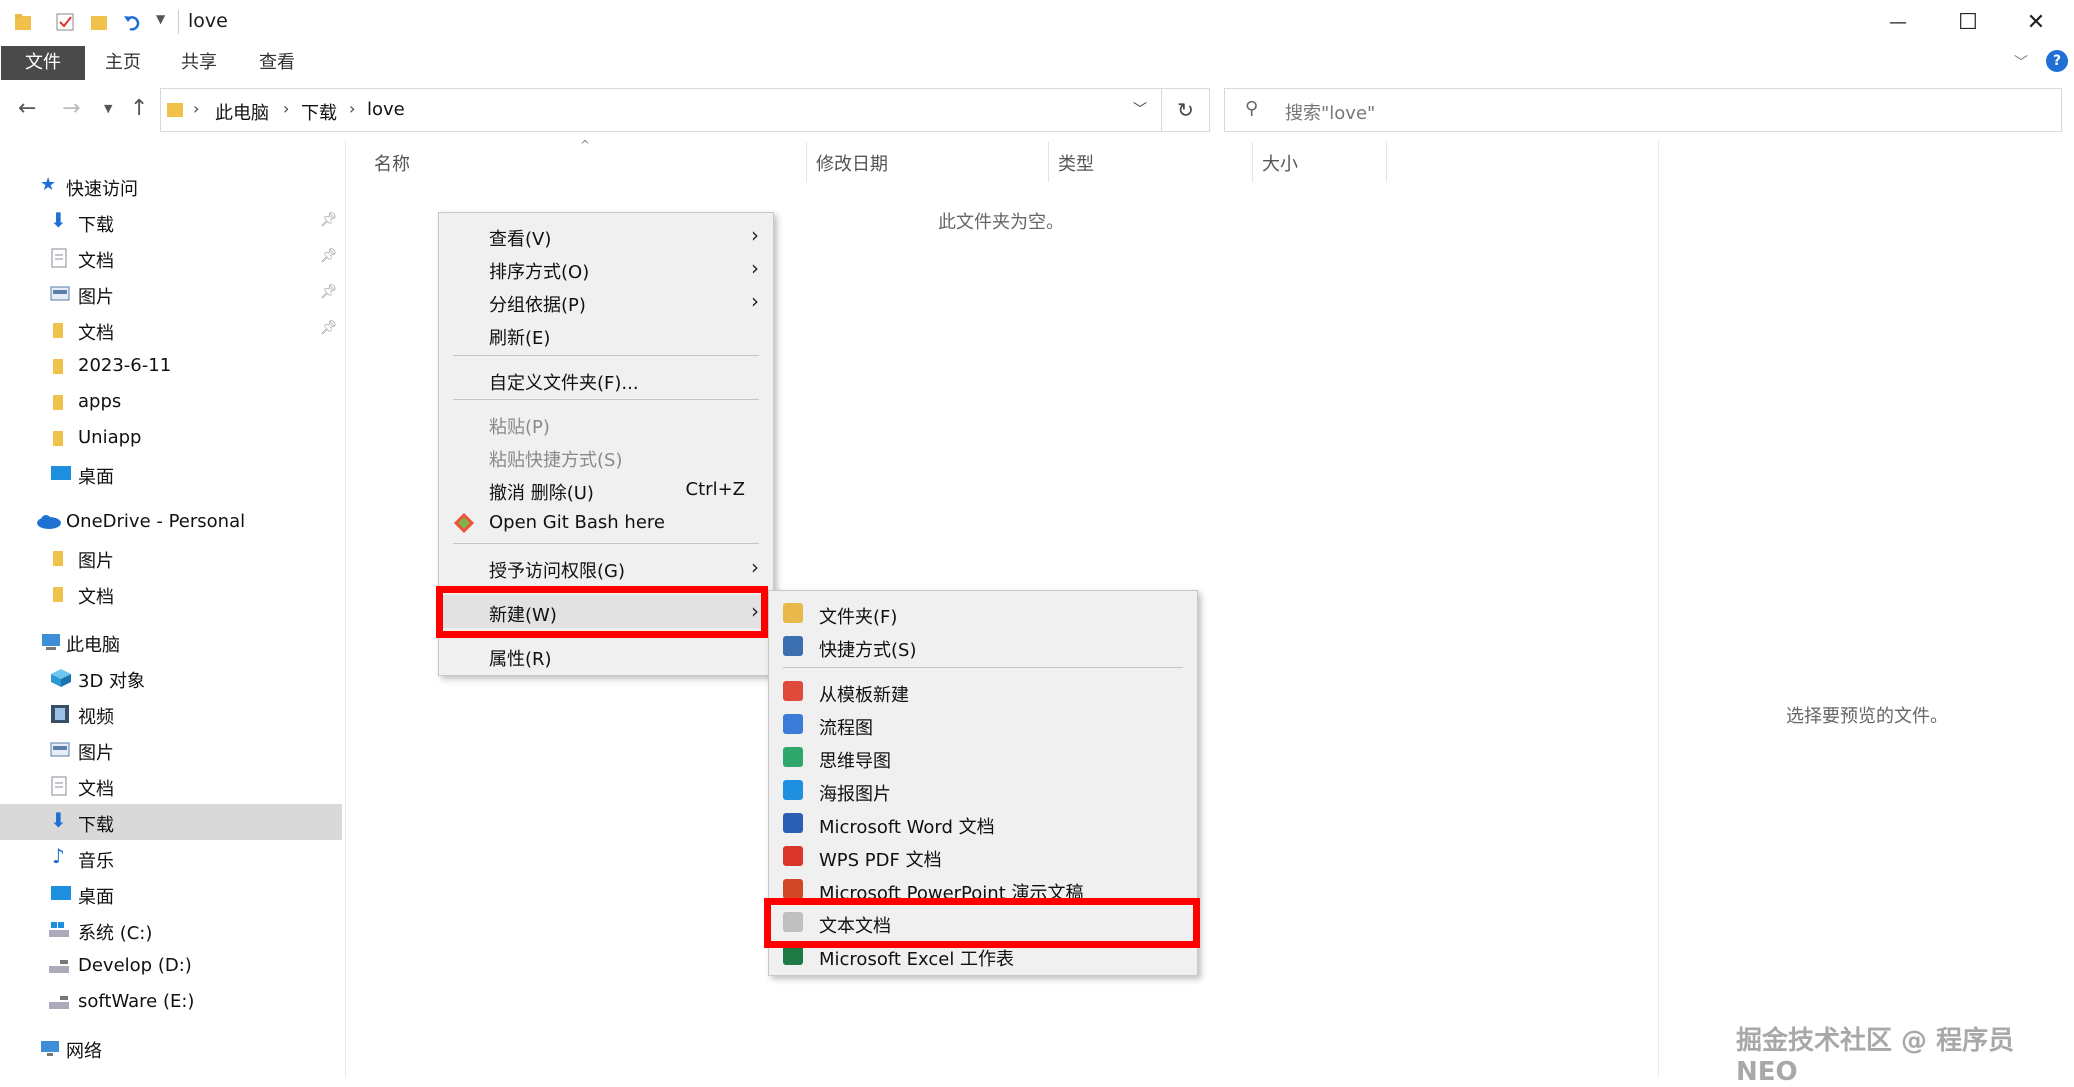 The width and height of the screenshot is (2074, 1087). Describe the element at coordinates (793, 856) in the screenshot. I see `pdf-icon` at that location.